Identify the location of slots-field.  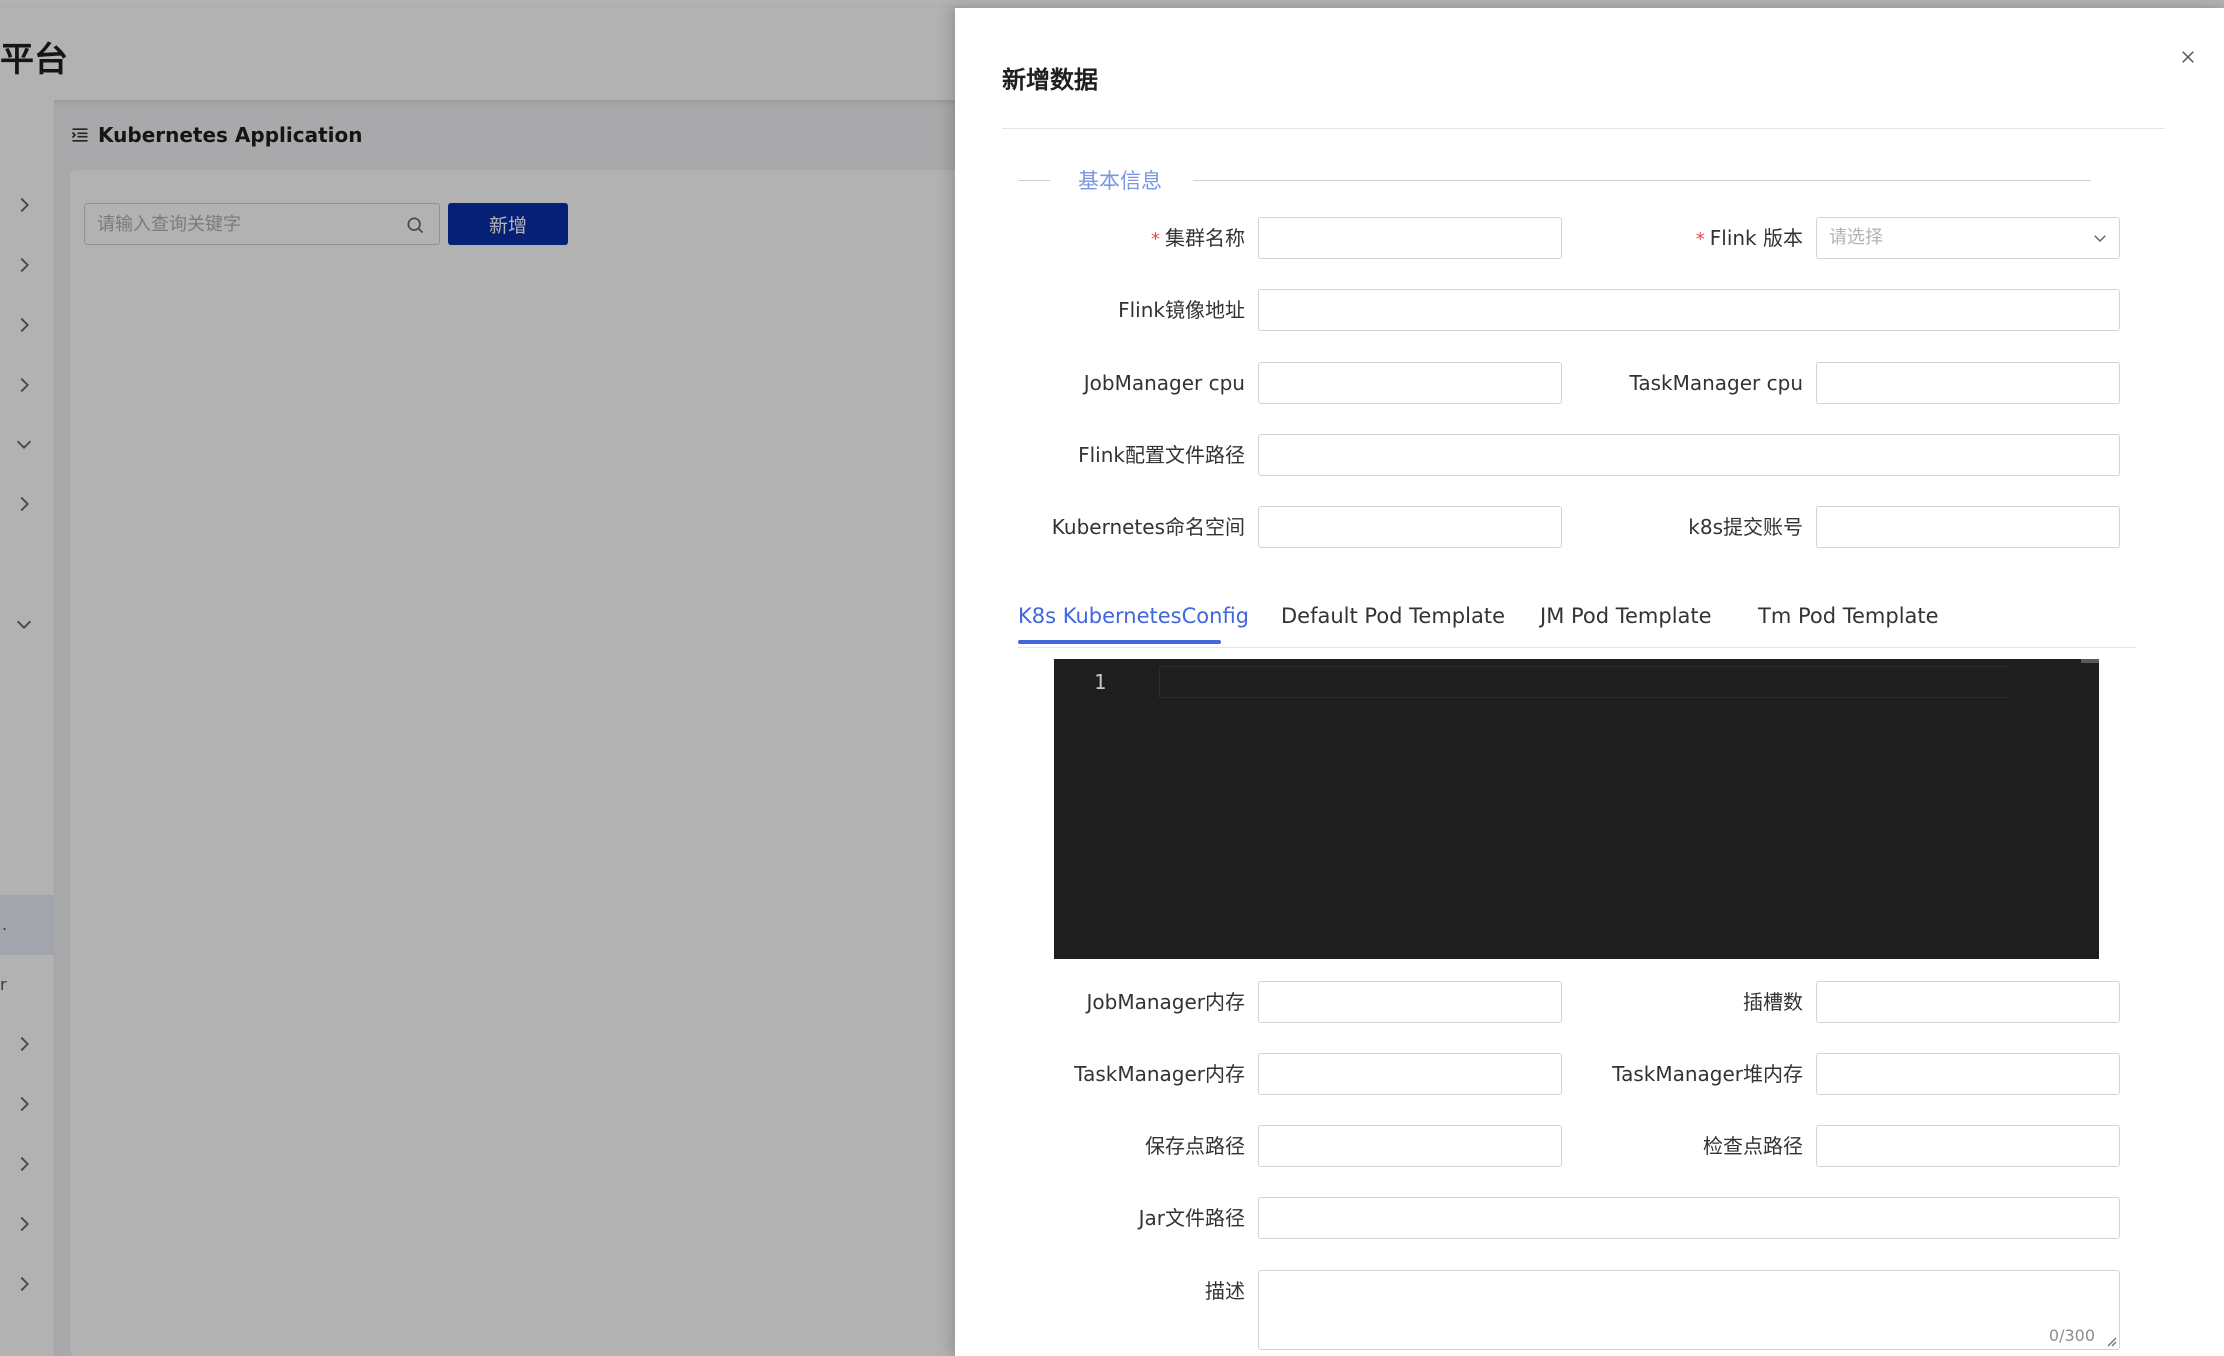
(1968, 1002).